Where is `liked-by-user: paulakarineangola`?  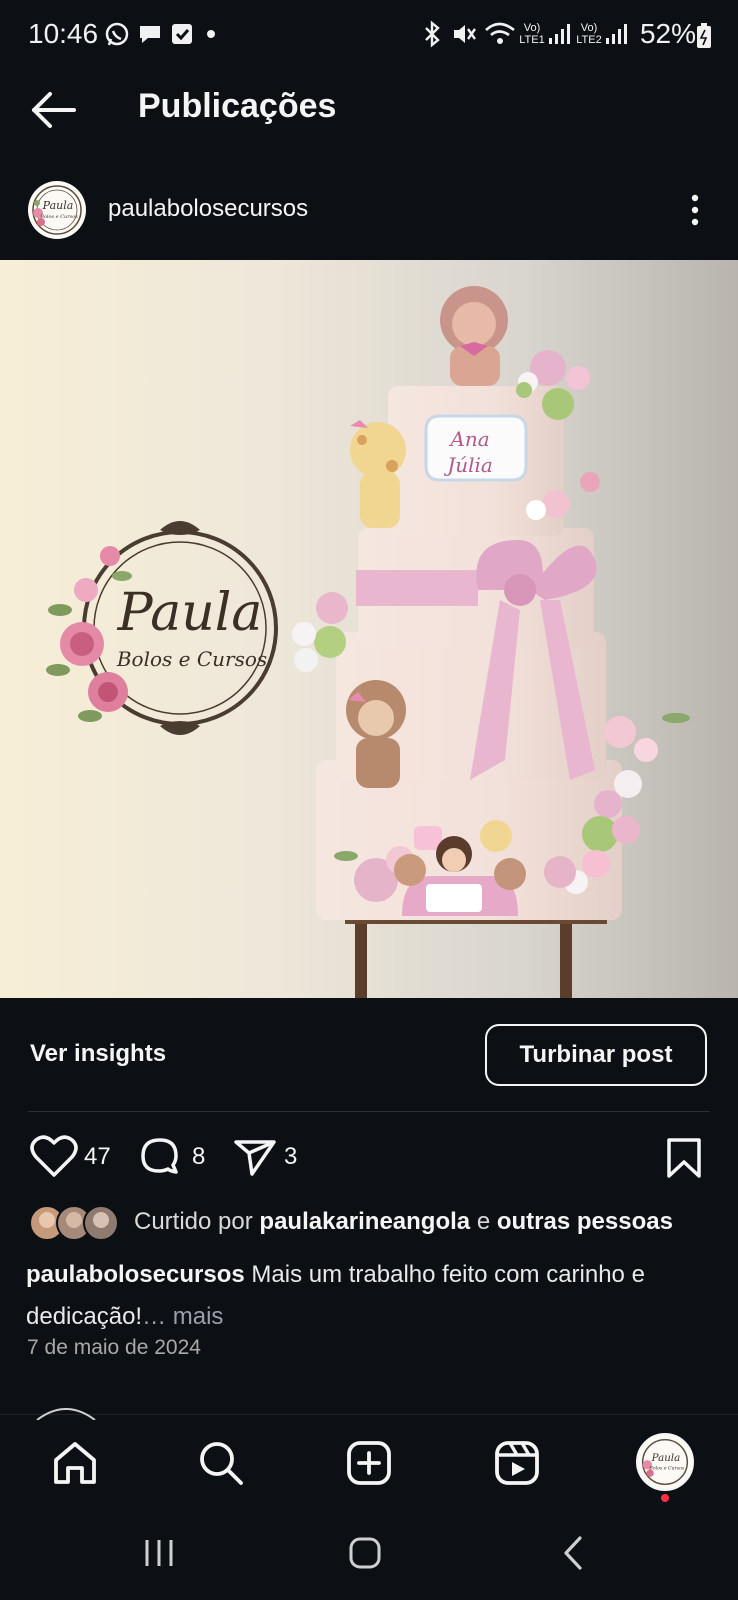
liked-by-user: paulakarineangola is located at coordinates (364, 1221).